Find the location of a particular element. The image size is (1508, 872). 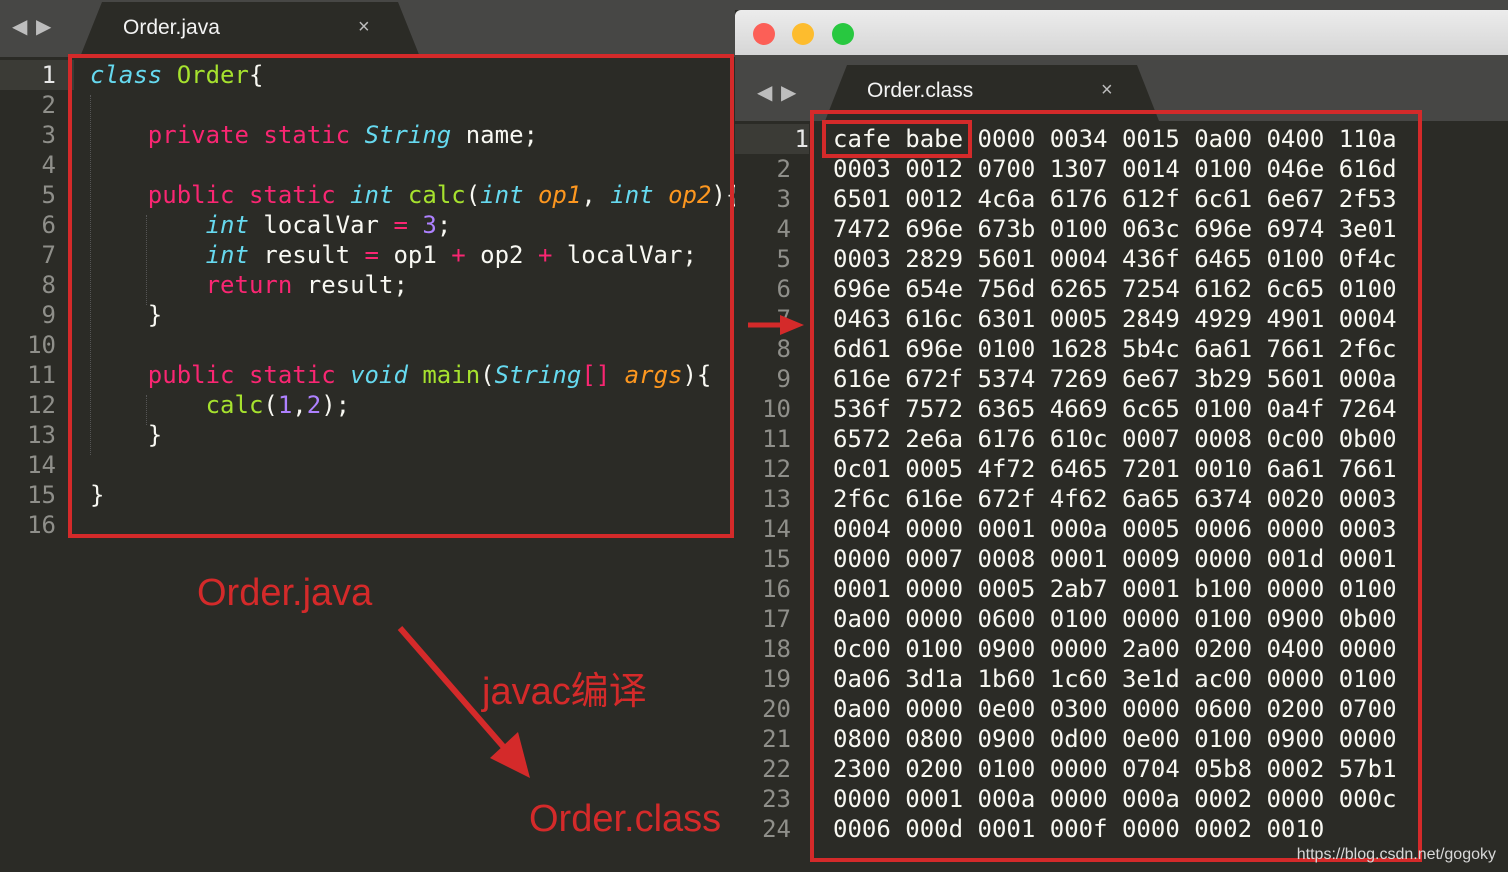

window-title-bar is located at coordinates (1121, 32).